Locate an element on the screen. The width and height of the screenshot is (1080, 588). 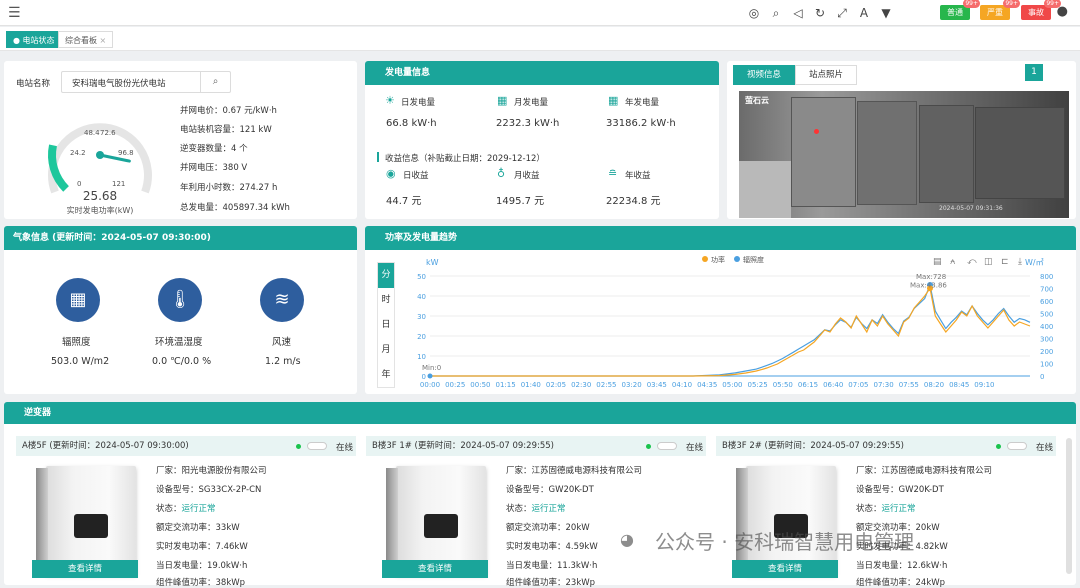
alert-accident-badge: 事故 99+ is located at coordinates (1041, 10).